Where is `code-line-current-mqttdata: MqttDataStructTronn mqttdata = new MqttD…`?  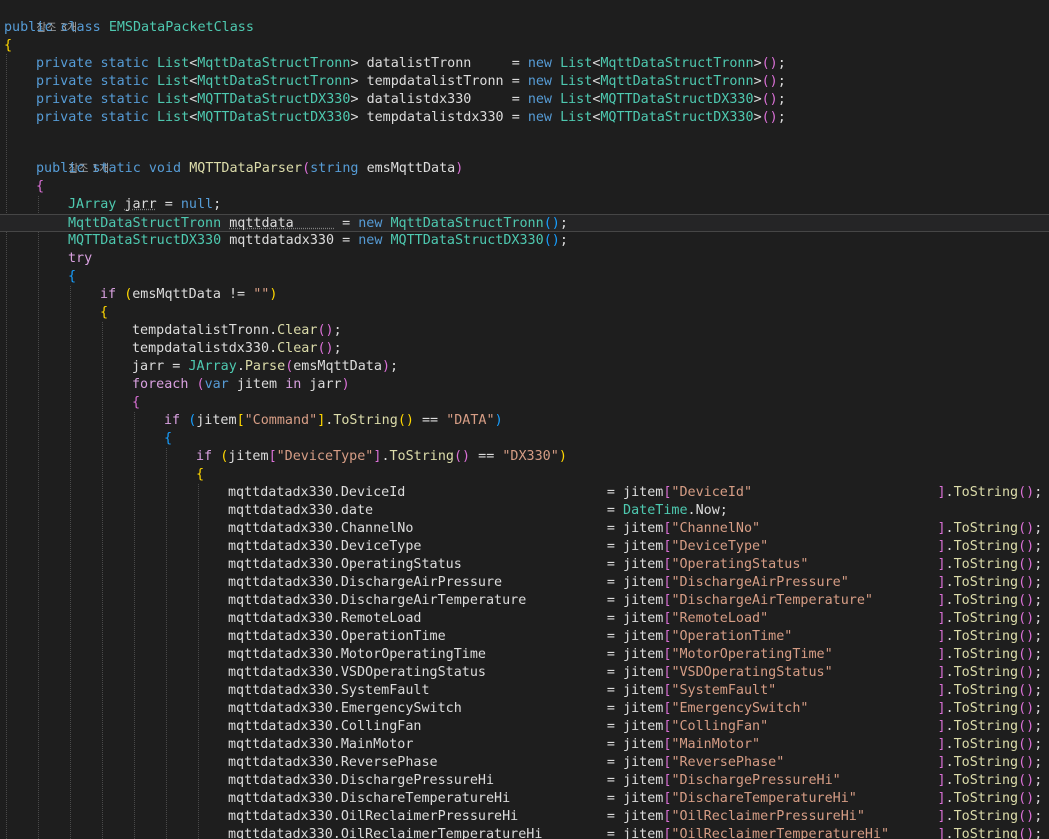
code-line-current-mqttdata: MqttDataStructTronn mqttdata = new MqttD… is located at coordinates (524, 223).